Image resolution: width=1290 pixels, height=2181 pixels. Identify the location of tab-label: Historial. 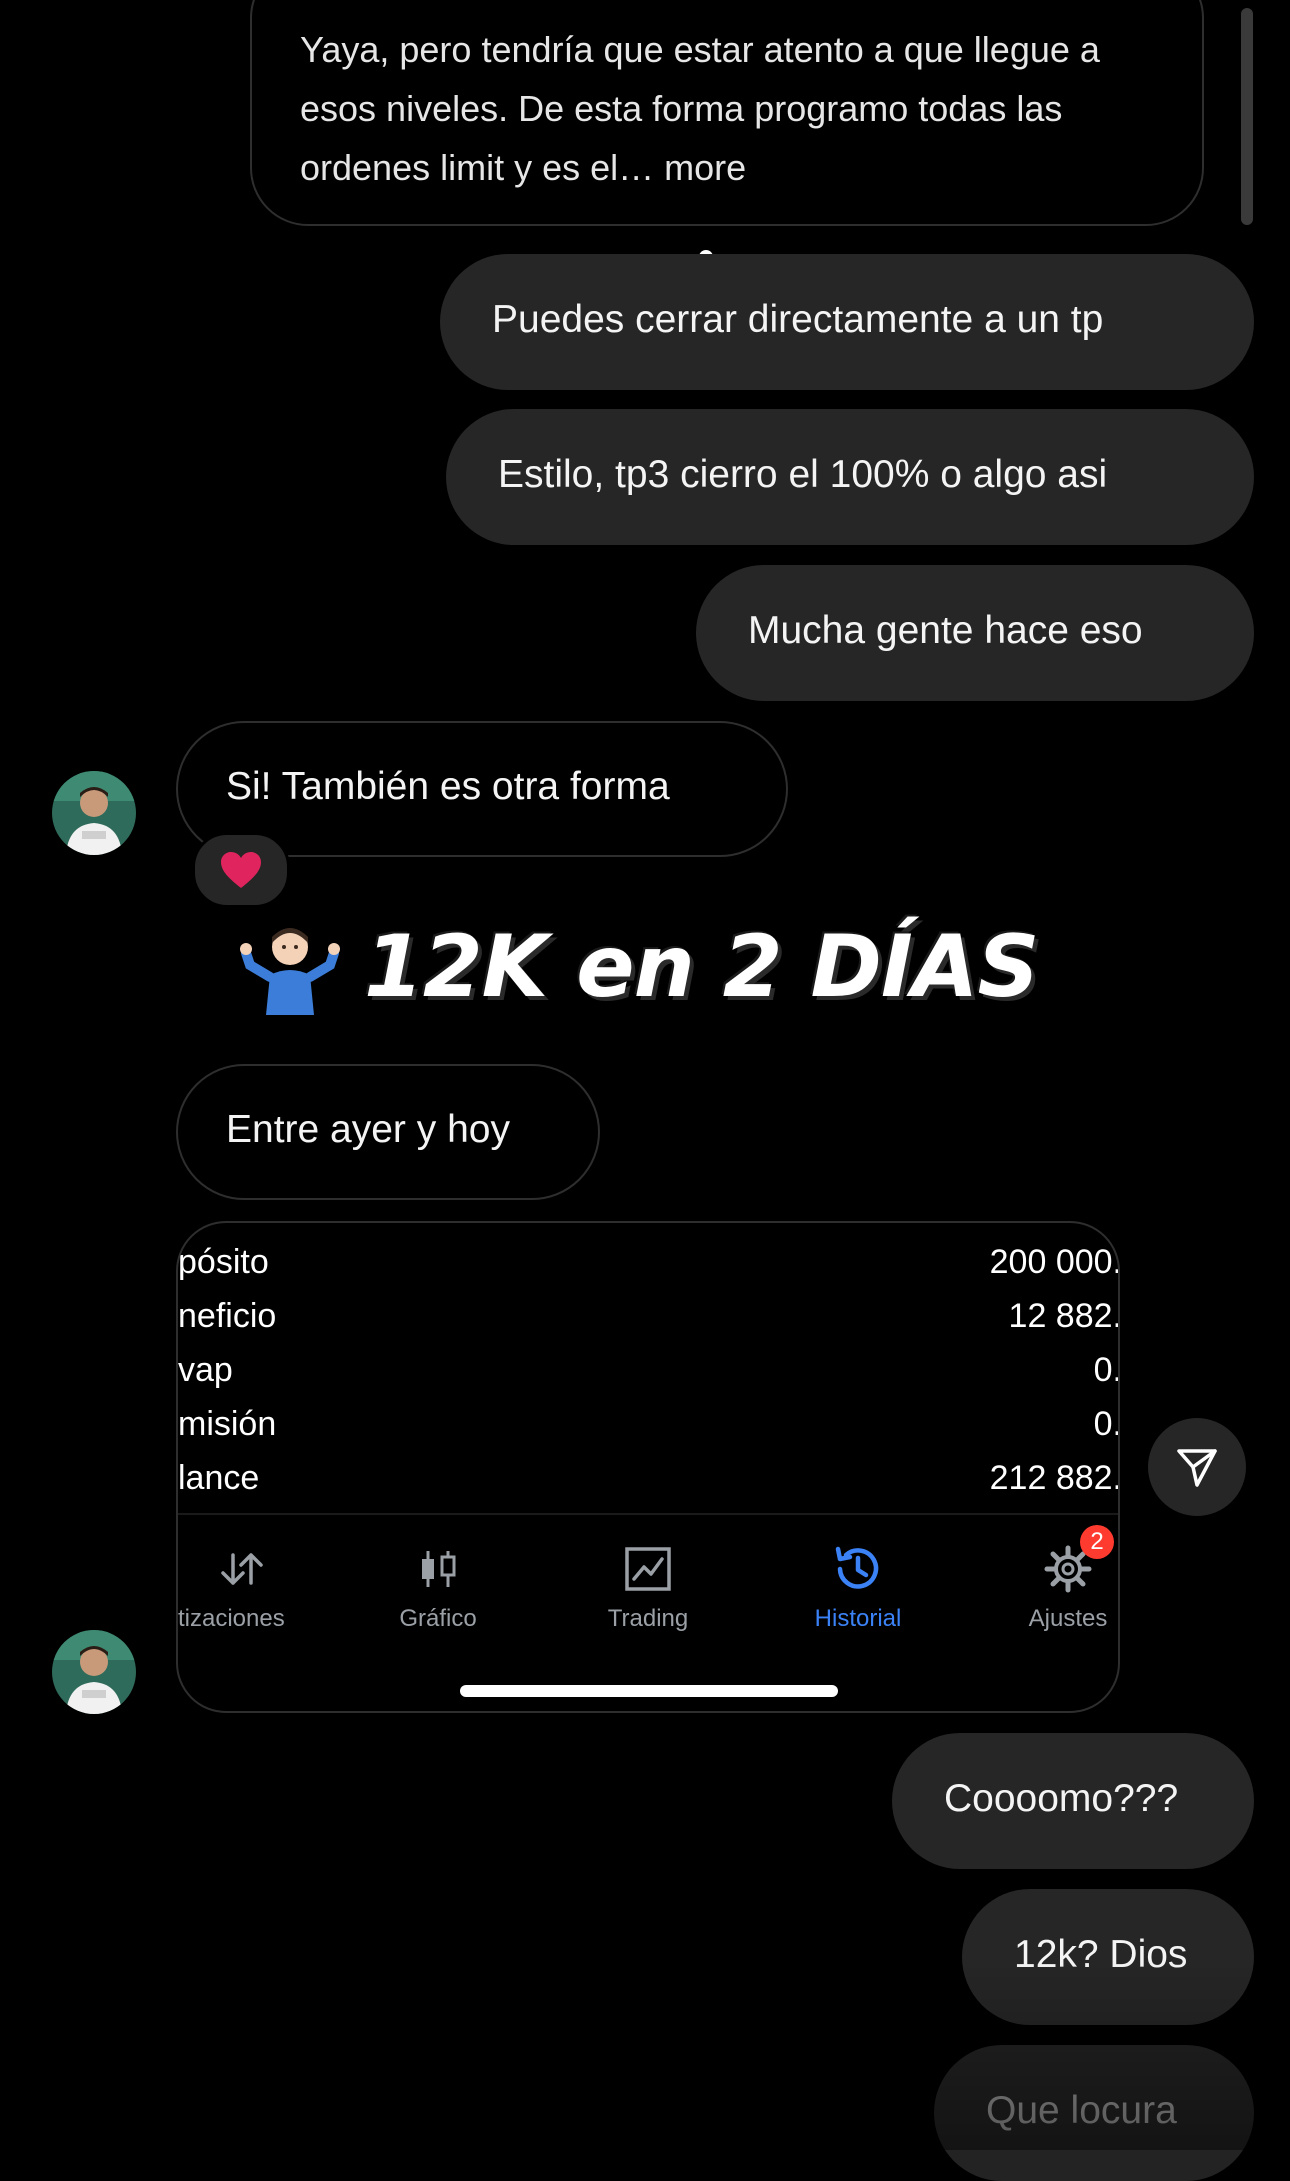
(858, 1618).